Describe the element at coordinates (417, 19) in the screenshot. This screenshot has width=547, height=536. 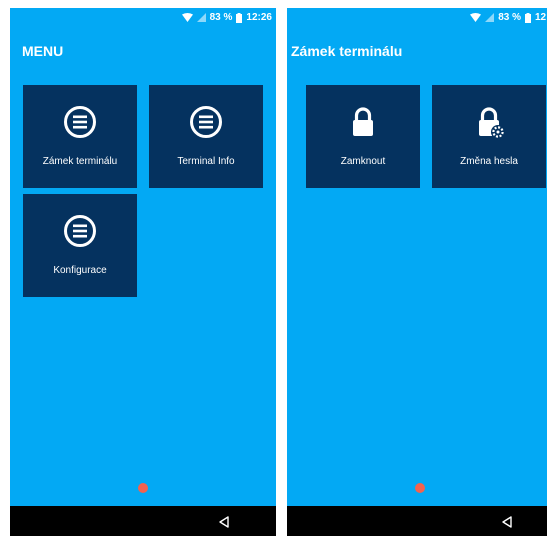
I see `status-bar: 83 % 12:2` at that location.